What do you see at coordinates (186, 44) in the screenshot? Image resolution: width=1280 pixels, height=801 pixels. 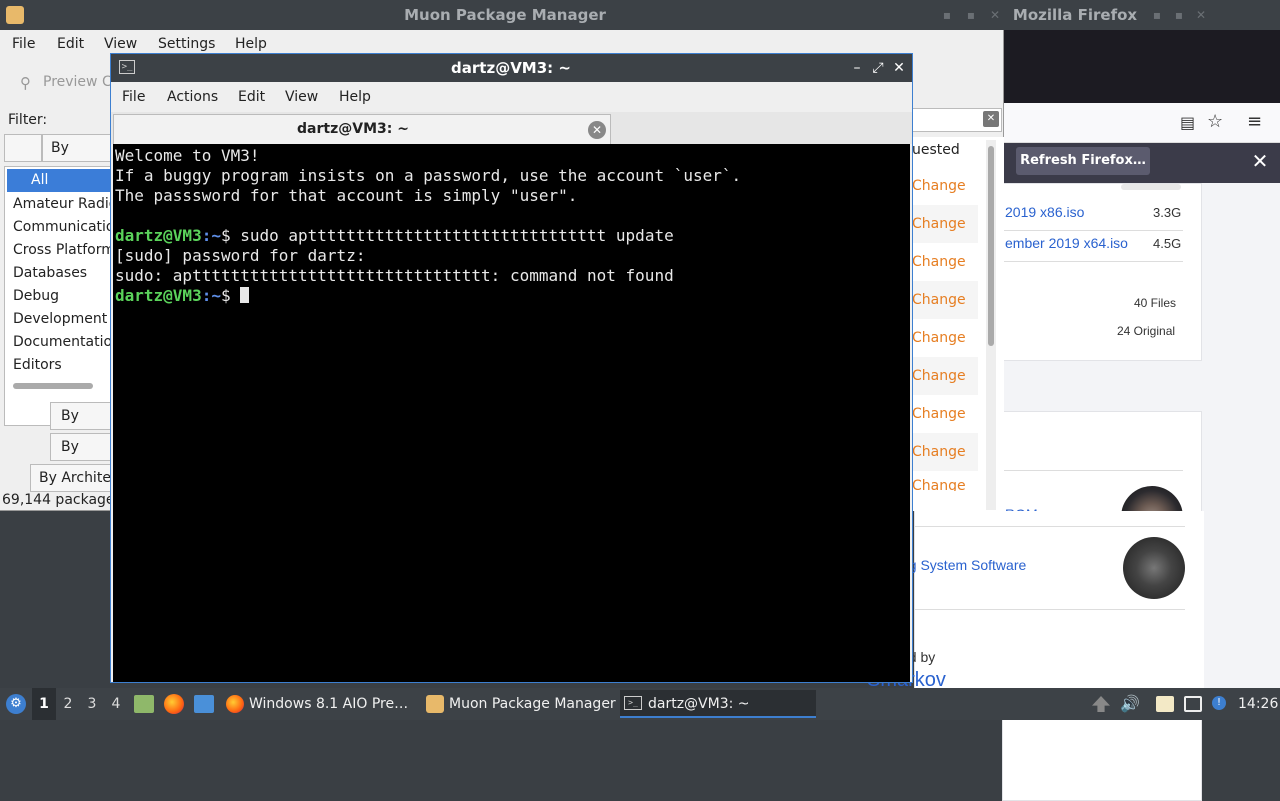 I see `muon-menu-settings: Settings` at bounding box center [186, 44].